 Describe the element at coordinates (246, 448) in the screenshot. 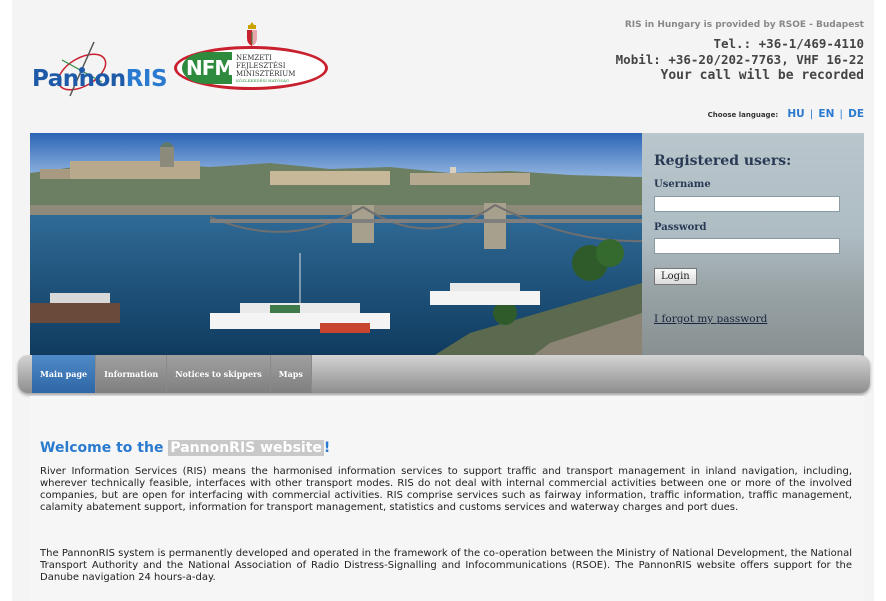

I see `welcome-highlight: PannonRIS website` at that location.